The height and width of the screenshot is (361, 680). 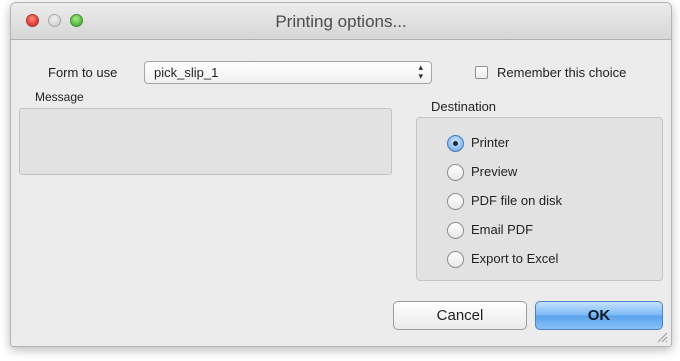 I want to click on radio-printer-label: Printer, so click(x=490, y=142).